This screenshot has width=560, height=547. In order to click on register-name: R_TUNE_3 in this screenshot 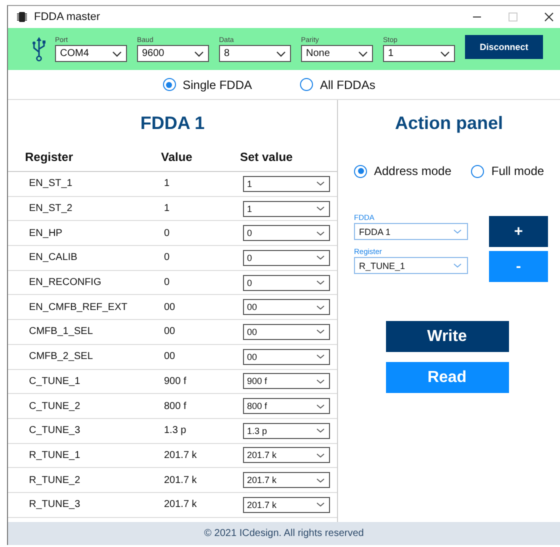, I will do `click(54, 504)`.